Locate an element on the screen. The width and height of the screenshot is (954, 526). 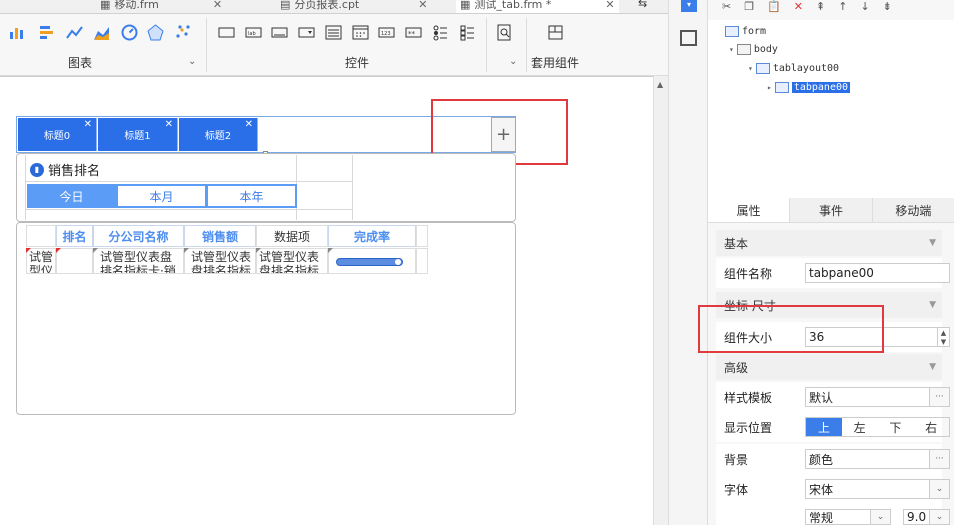
scroll-up-icon: ▲ is located at coordinates (660, 84).